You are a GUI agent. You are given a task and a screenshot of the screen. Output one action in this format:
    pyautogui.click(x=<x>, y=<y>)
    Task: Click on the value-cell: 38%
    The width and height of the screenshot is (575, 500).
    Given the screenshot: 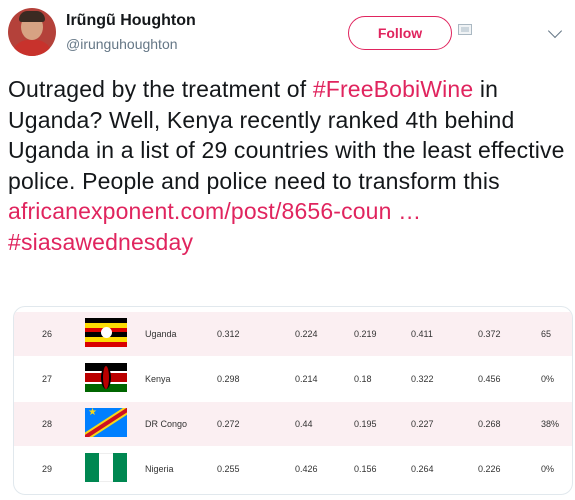 What is the action you would take?
    pyautogui.click(x=550, y=424)
    